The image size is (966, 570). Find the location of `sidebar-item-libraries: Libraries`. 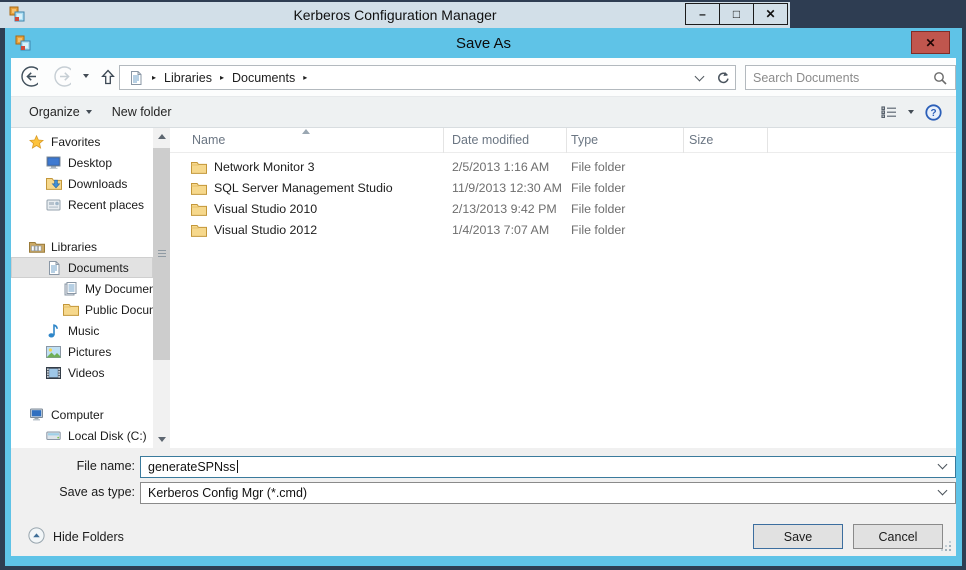

sidebar-item-libraries: Libraries is located at coordinates (82, 246).